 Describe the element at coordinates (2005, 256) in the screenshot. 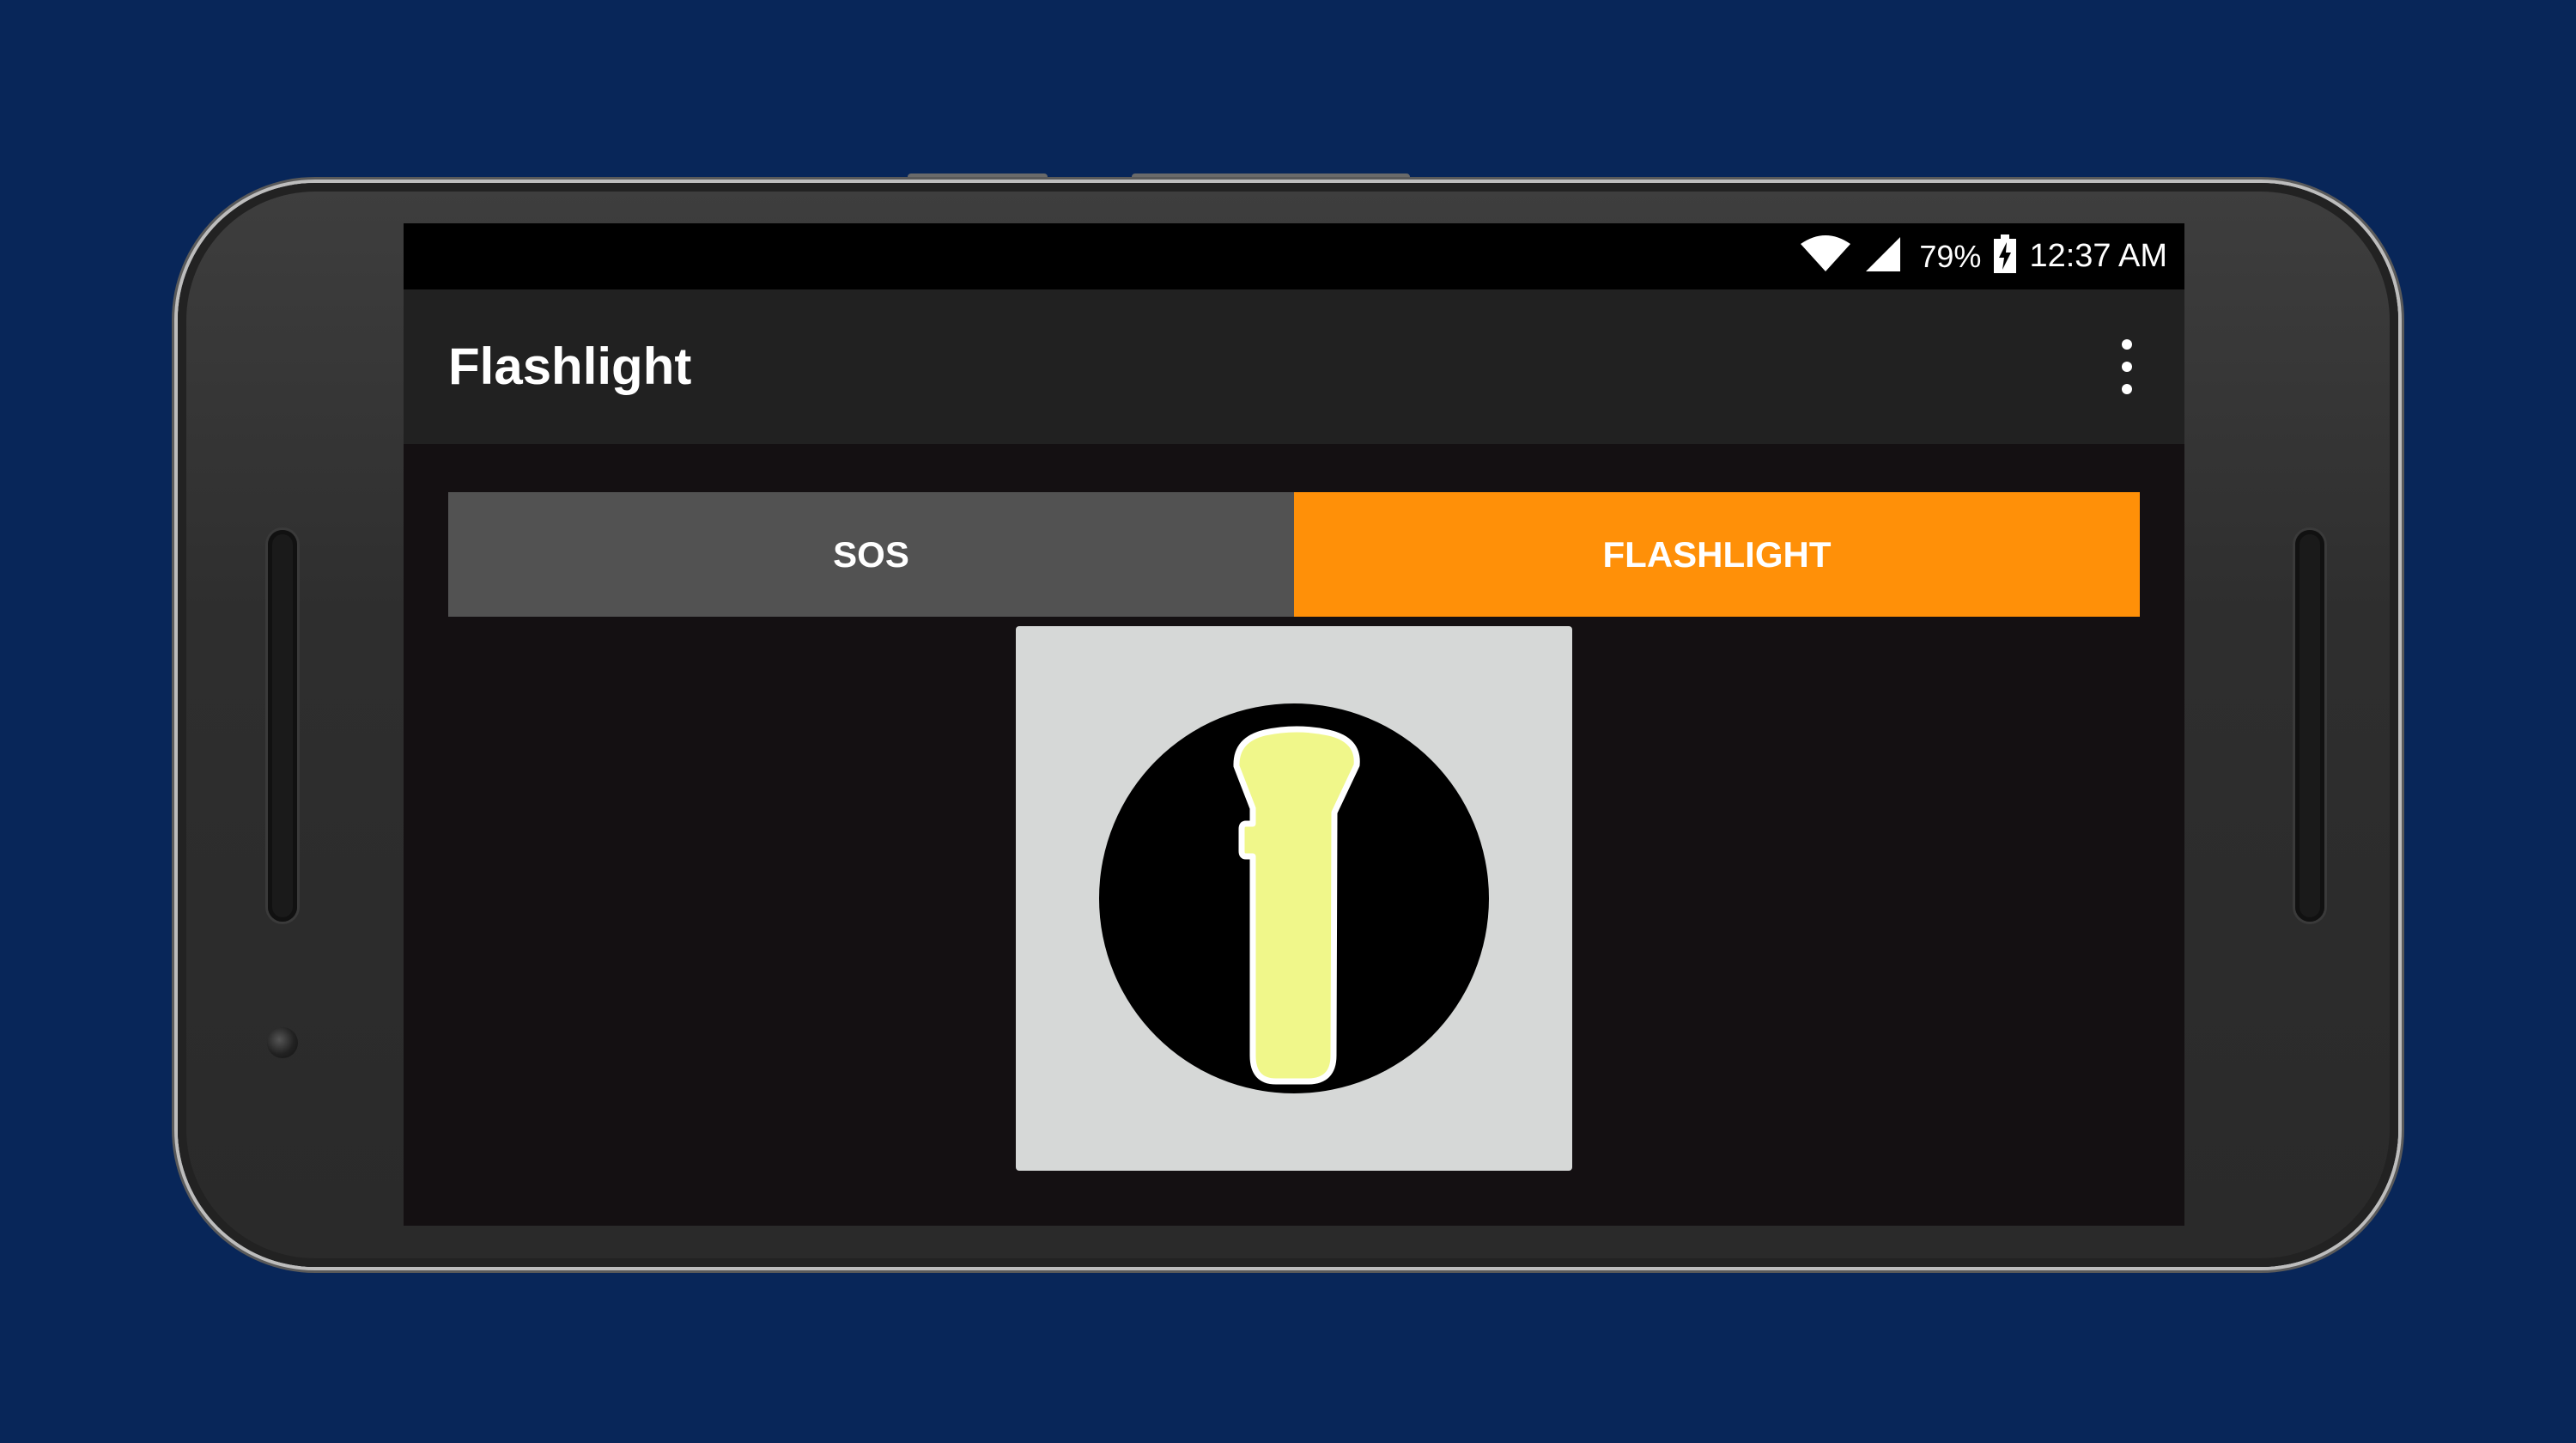

I see `battery-charging-icon` at that location.